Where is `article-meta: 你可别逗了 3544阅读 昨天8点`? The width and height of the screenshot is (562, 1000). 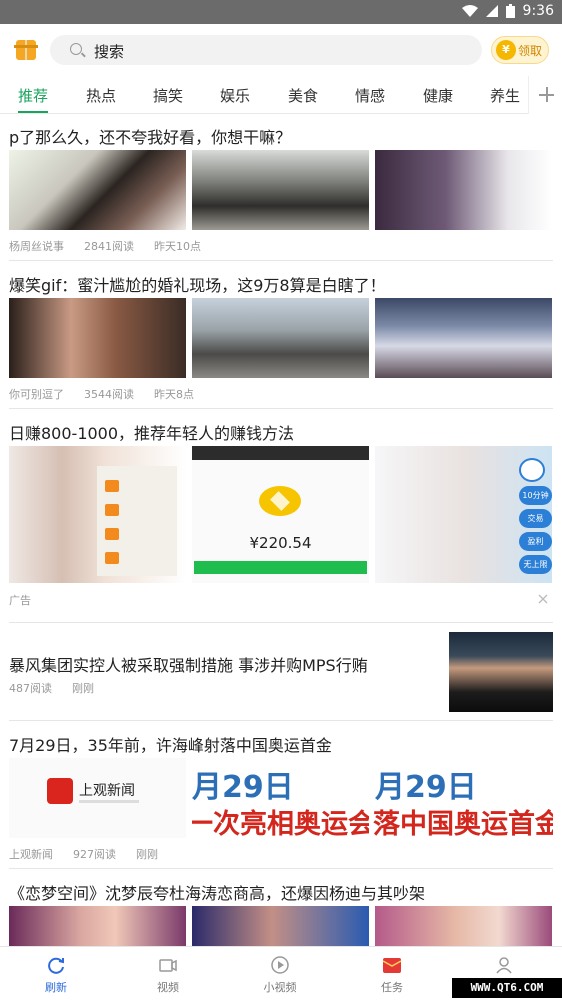
article-meta: 你可别逗了 3544阅读 昨天8点 is located at coordinates (101, 394).